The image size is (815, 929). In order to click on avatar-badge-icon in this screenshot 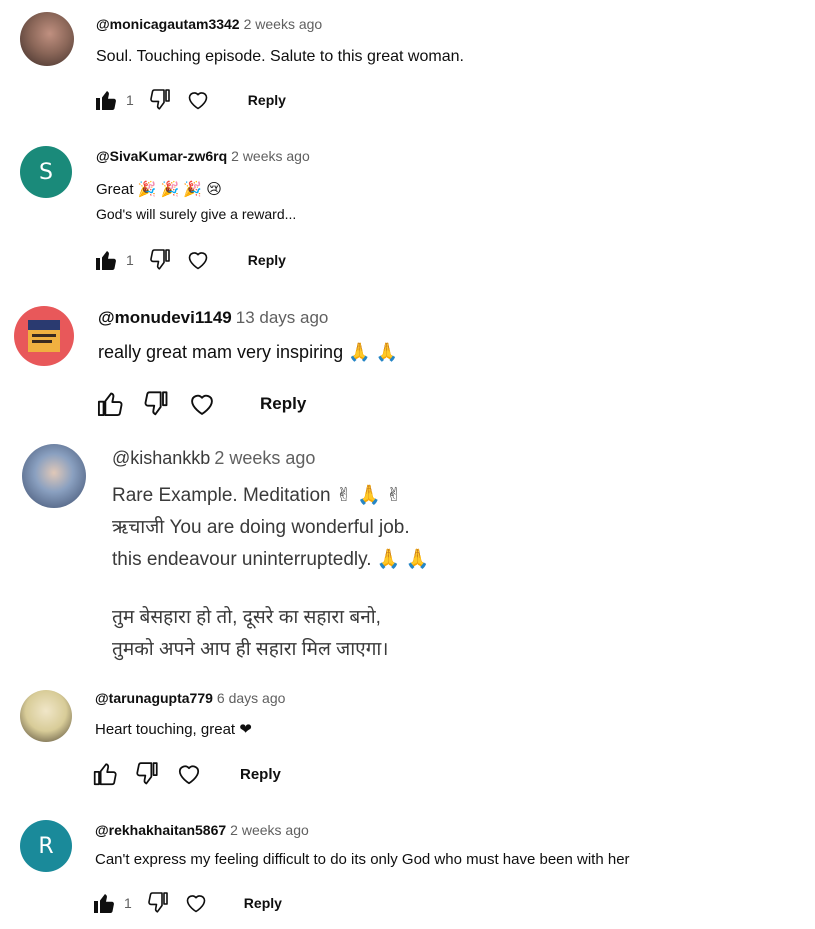, I will do `click(44, 336)`.